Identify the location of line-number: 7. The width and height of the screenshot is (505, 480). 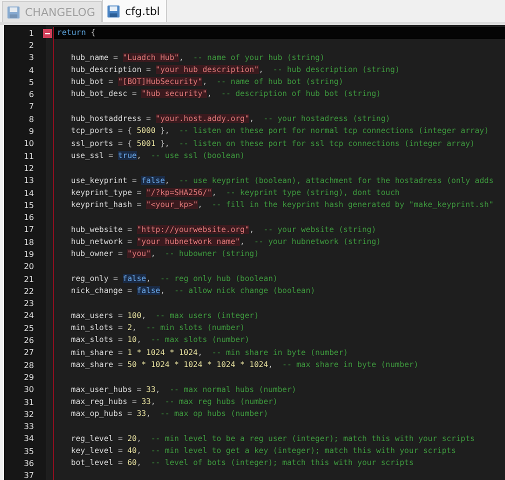
(31, 107).